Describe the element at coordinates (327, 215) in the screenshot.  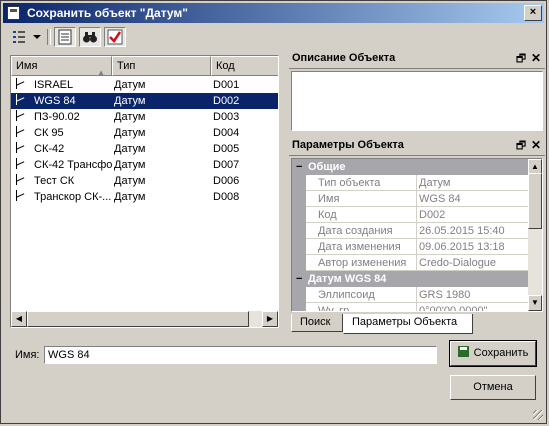
I see `property-key: Код` at that location.